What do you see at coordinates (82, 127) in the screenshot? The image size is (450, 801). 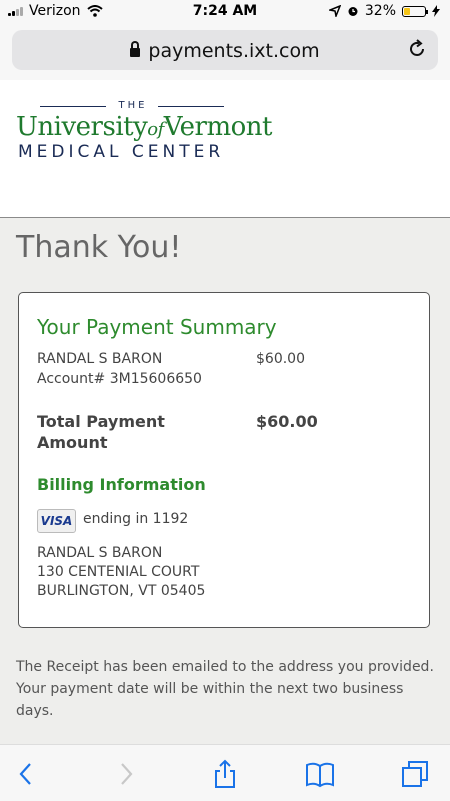 I see `logo-name-university: University` at bounding box center [82, 127].